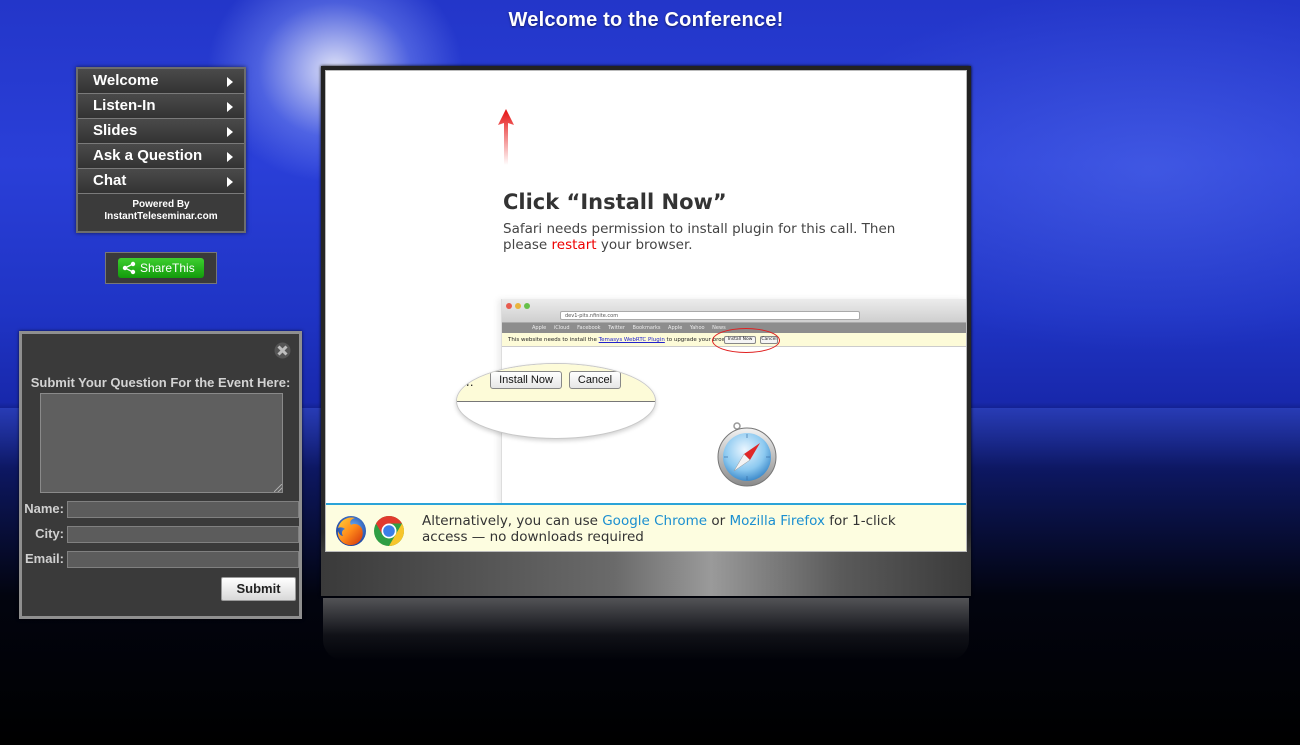 The width and height of the screenshot is (1300, 745). I want to click on email-field, so click(183, 559).